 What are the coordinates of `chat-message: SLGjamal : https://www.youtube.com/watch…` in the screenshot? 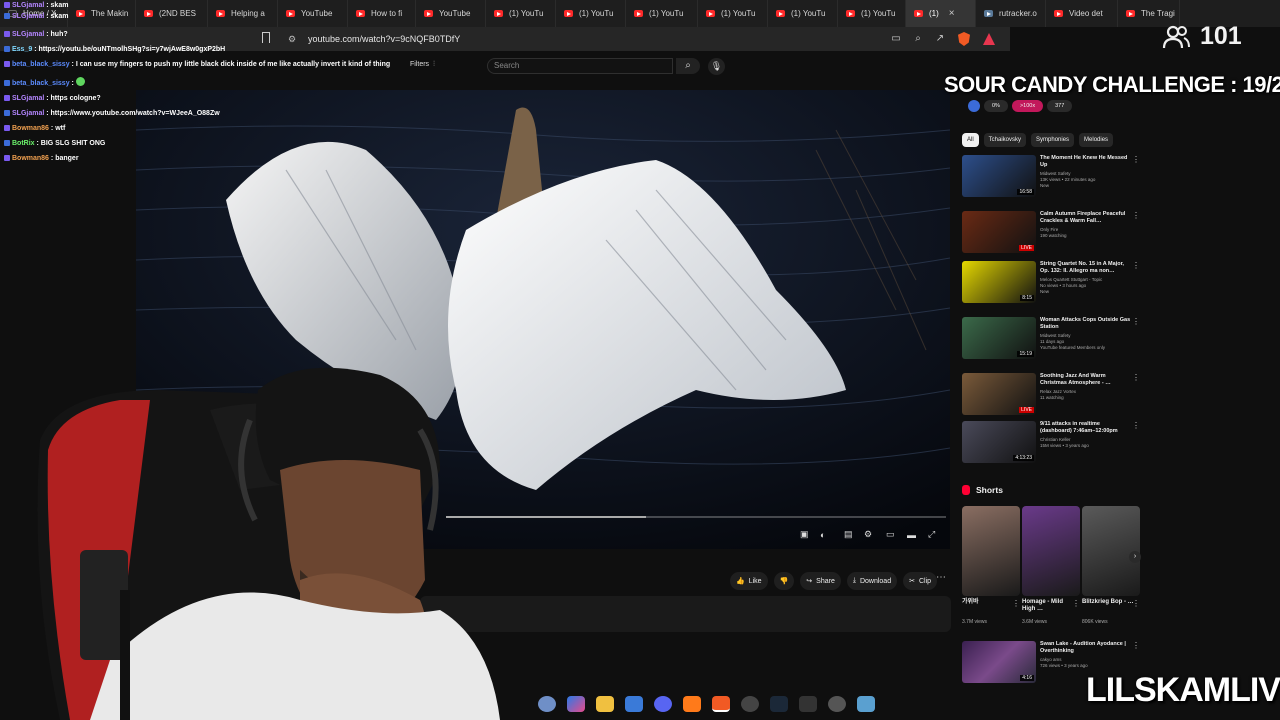 It's located at (112, 113).